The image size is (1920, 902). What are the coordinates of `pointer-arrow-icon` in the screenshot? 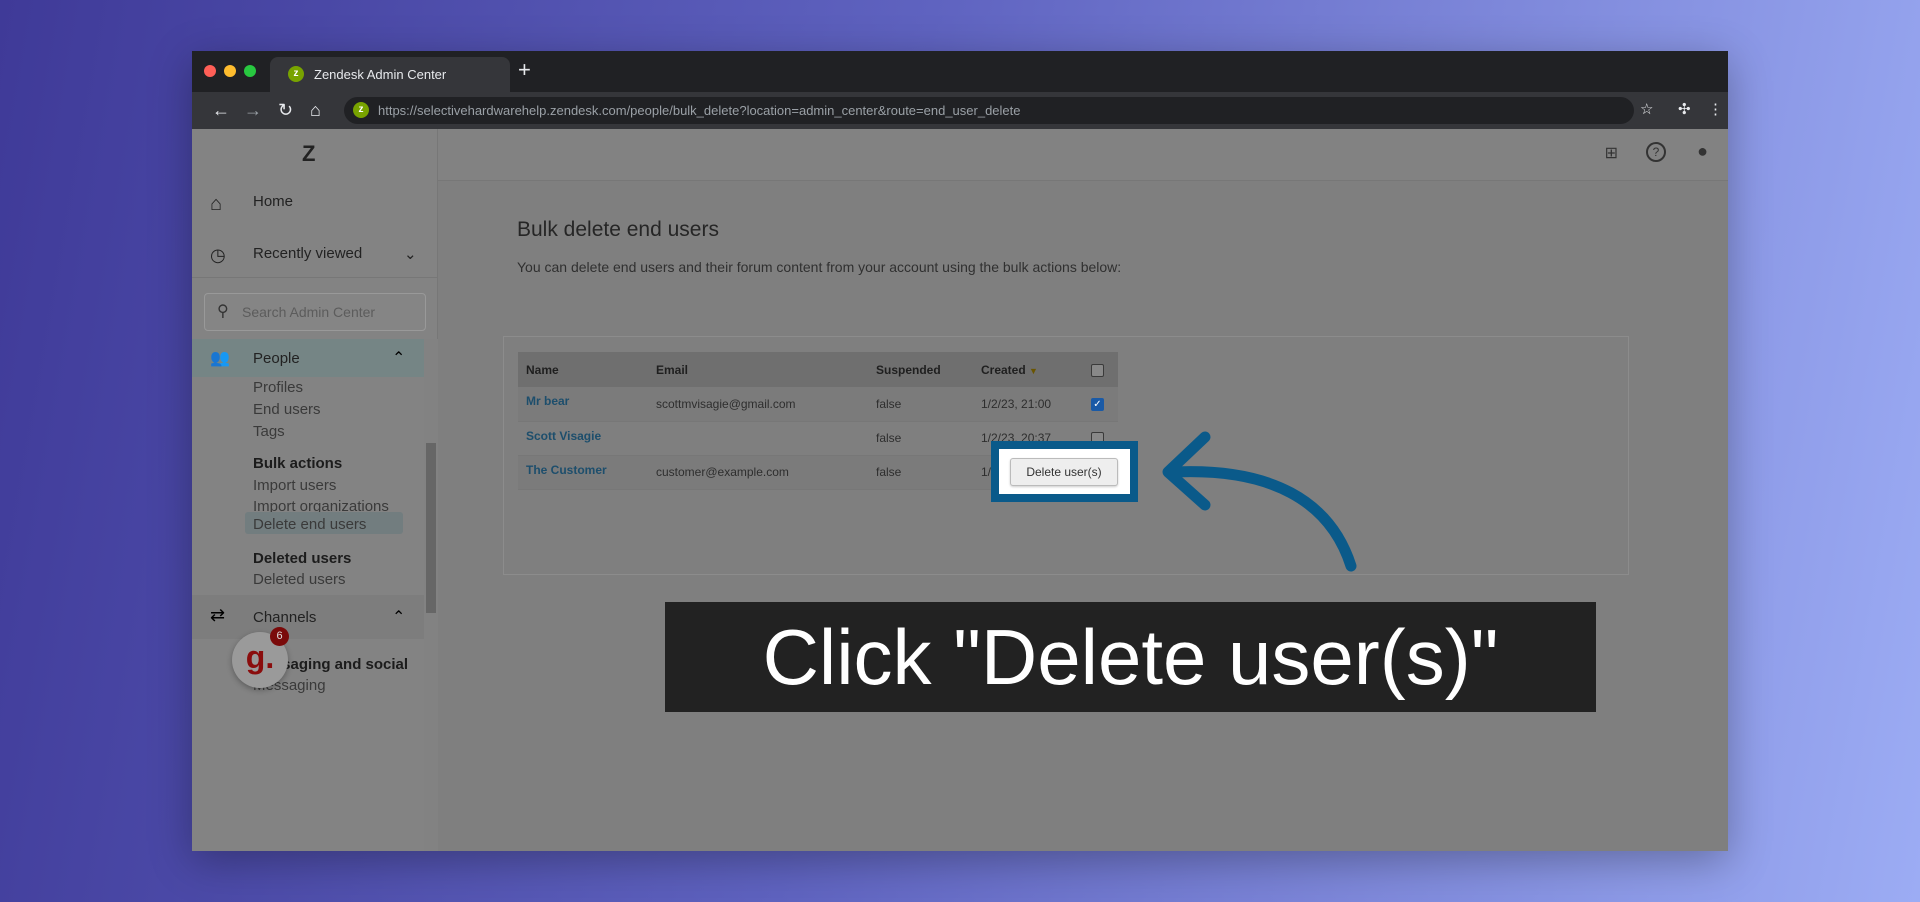 It's located at (1259, 501).